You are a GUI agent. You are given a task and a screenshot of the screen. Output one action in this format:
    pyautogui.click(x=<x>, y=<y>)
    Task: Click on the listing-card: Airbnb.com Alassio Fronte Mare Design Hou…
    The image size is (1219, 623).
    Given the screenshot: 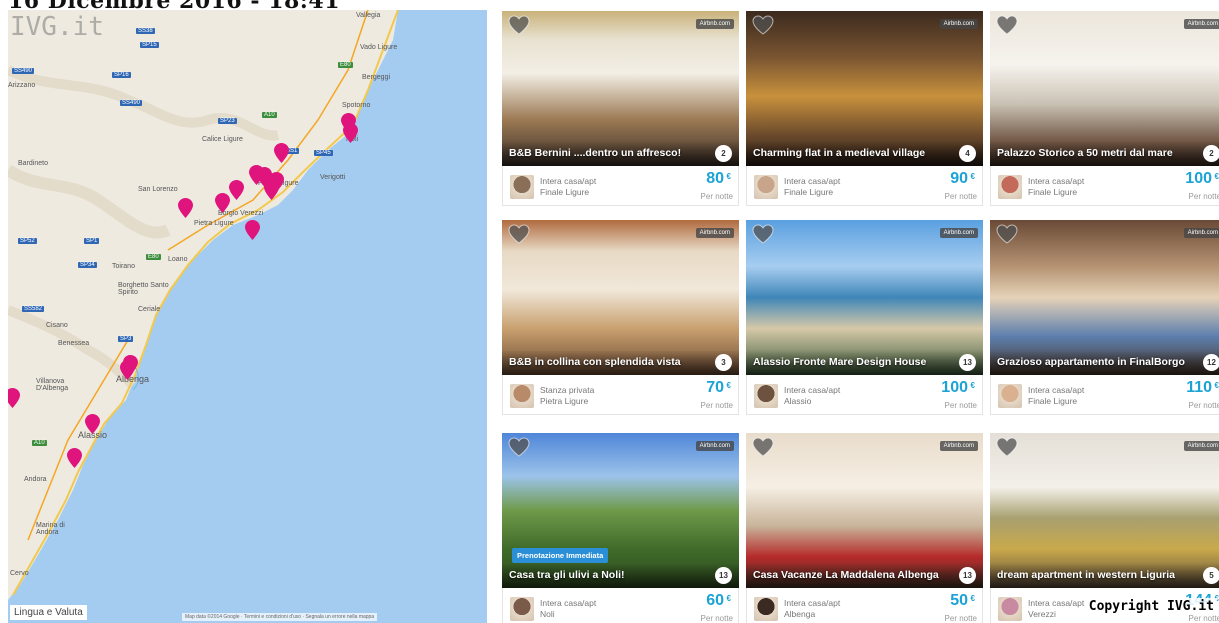 What is the action you would take?
    pyautogui.click(x=864, y=317)
    